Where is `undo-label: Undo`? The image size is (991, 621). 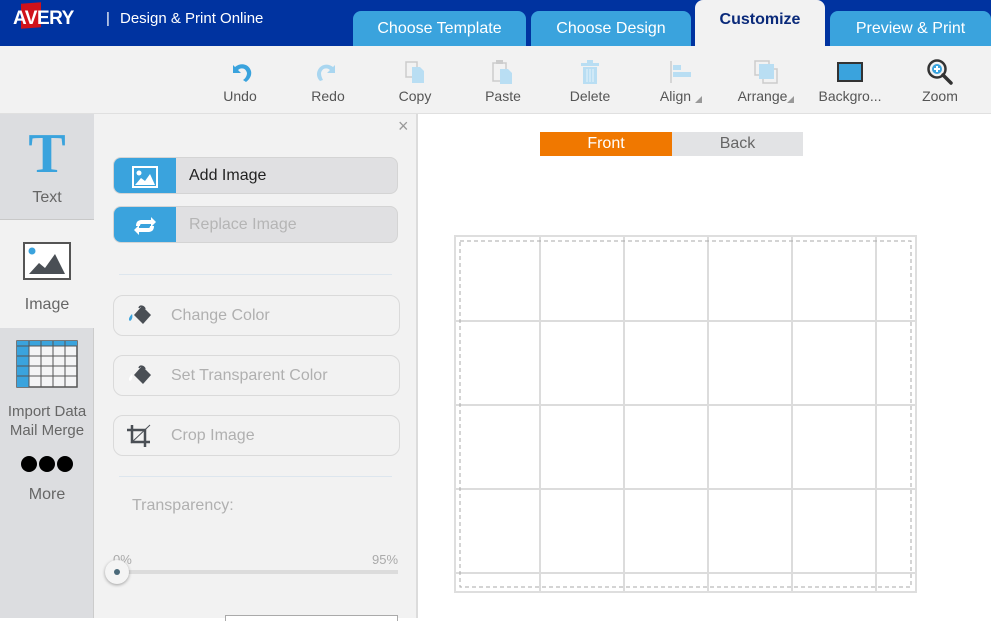 undo-label: Undo is located at coordinates (240, 96).